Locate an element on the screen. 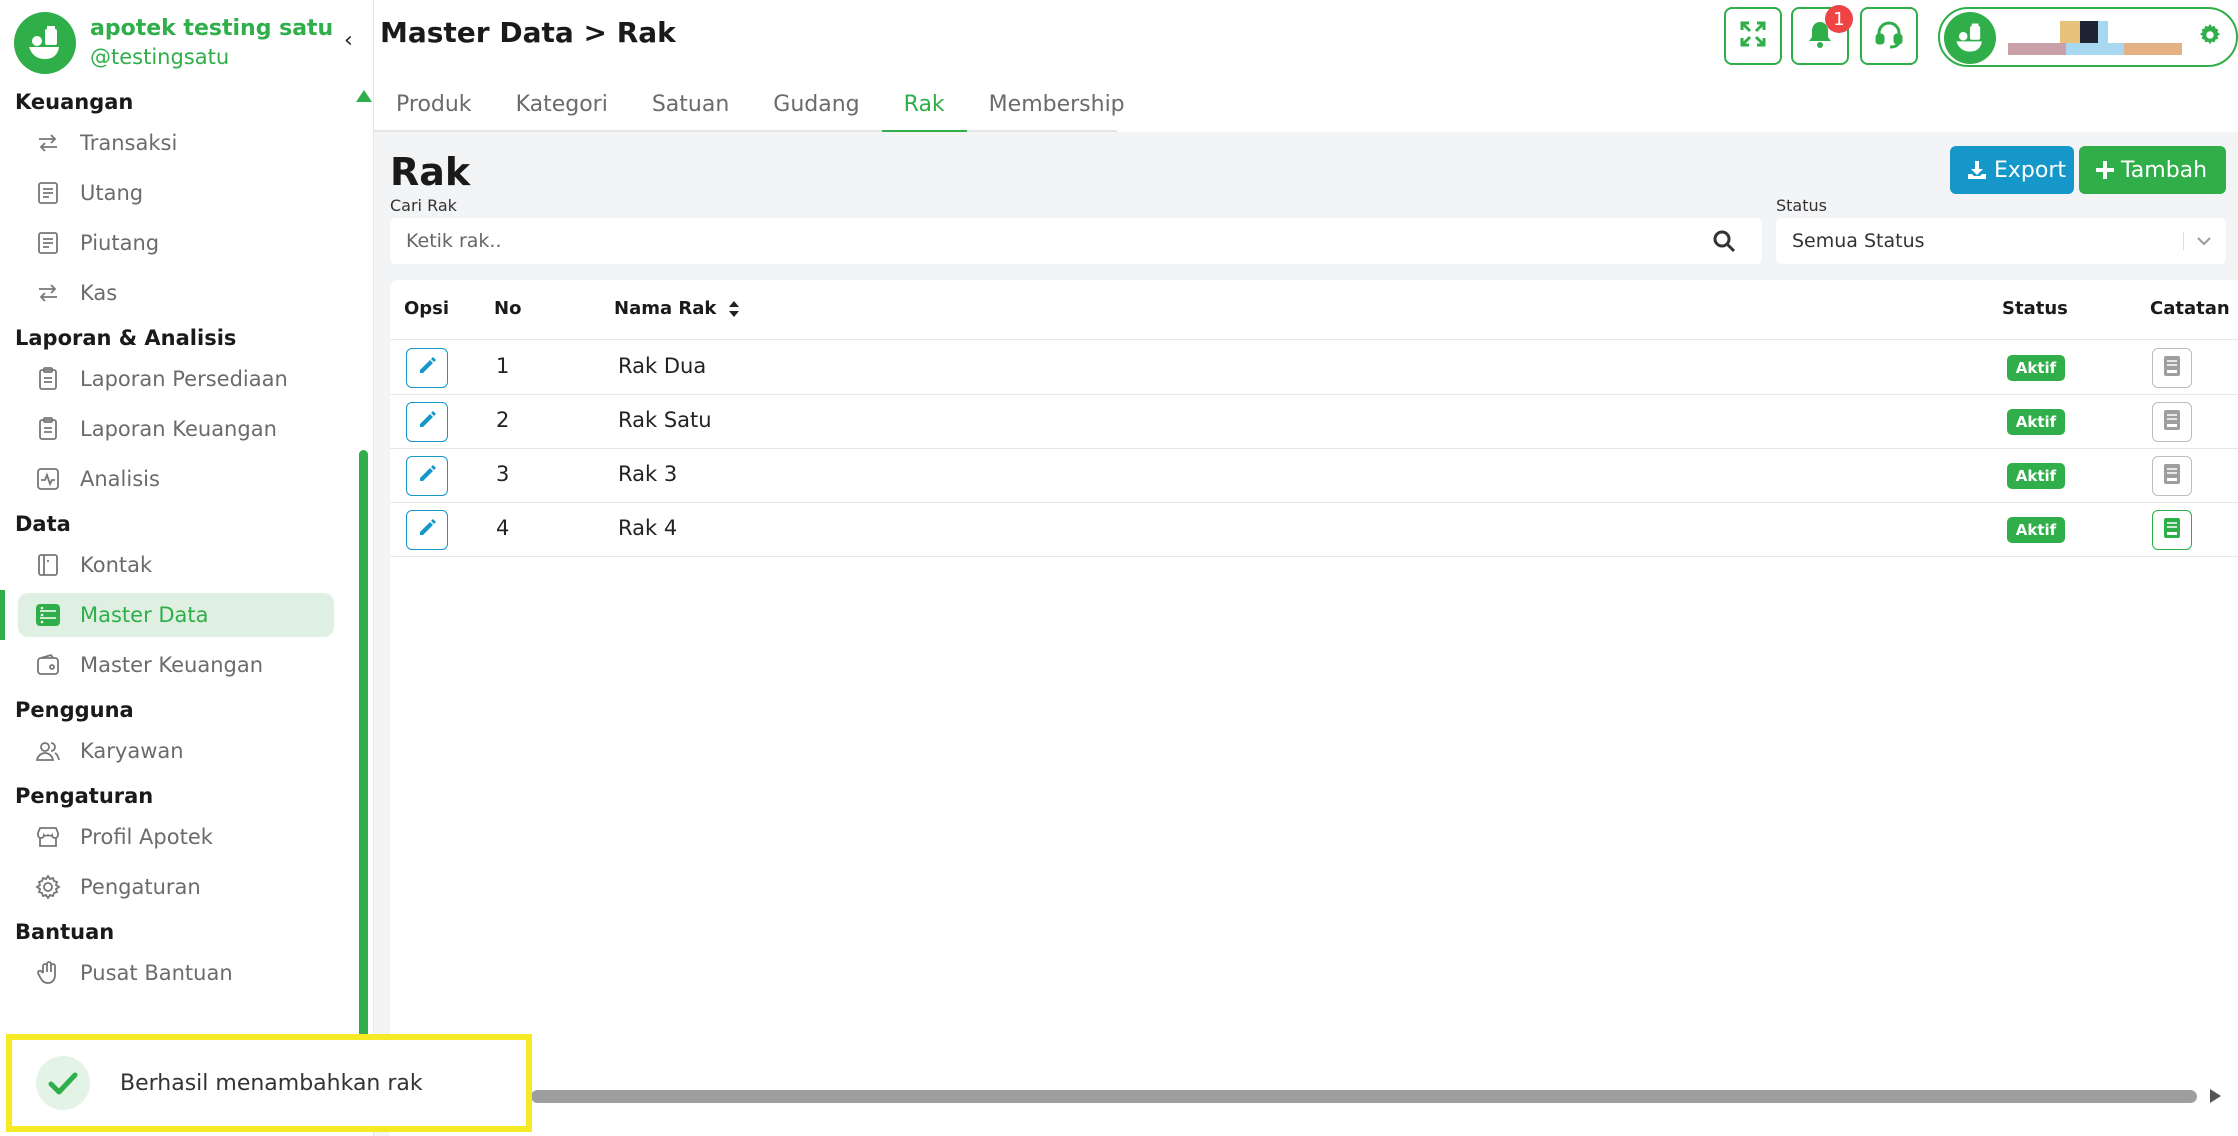  page-title: Master Data > Rak is located at coordinates (528, 32).